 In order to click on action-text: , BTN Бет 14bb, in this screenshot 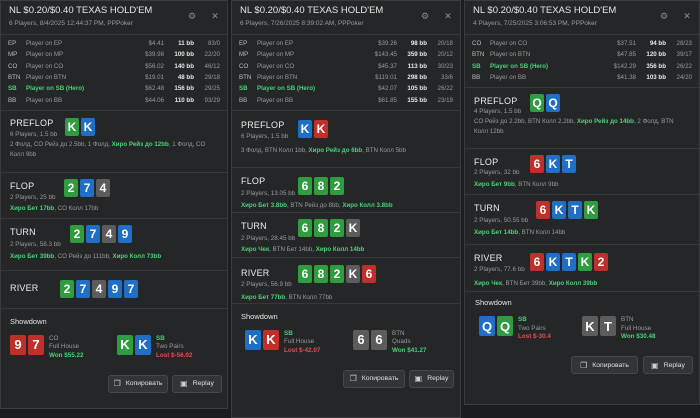, I will do `click(292, 249)`.